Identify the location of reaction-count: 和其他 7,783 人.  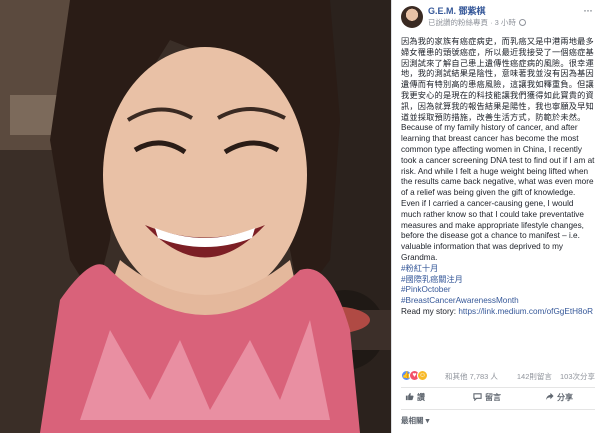
(471, 376).